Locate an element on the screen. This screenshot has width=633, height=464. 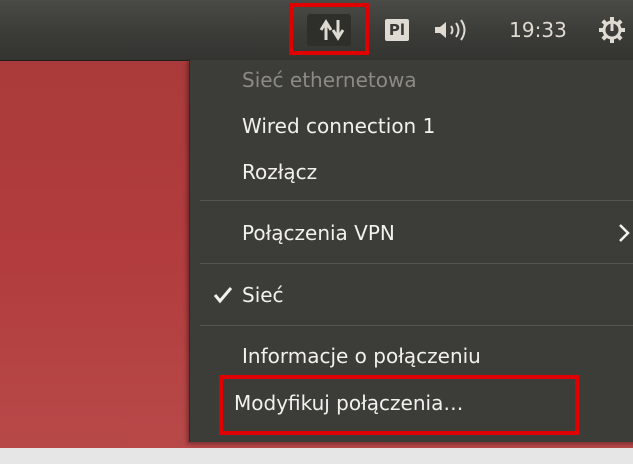
menu-item-connection-info: Informacje o połączeniu is located at coordinates (411, 356).